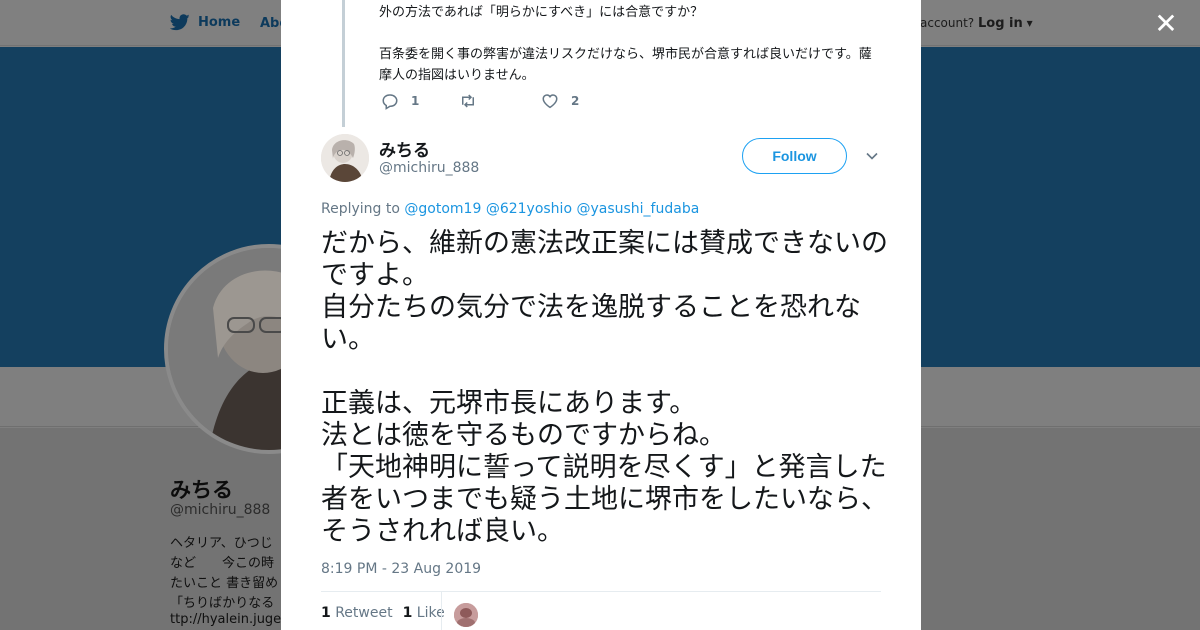  I want to click on thread-connector-line, so click(343, 63).